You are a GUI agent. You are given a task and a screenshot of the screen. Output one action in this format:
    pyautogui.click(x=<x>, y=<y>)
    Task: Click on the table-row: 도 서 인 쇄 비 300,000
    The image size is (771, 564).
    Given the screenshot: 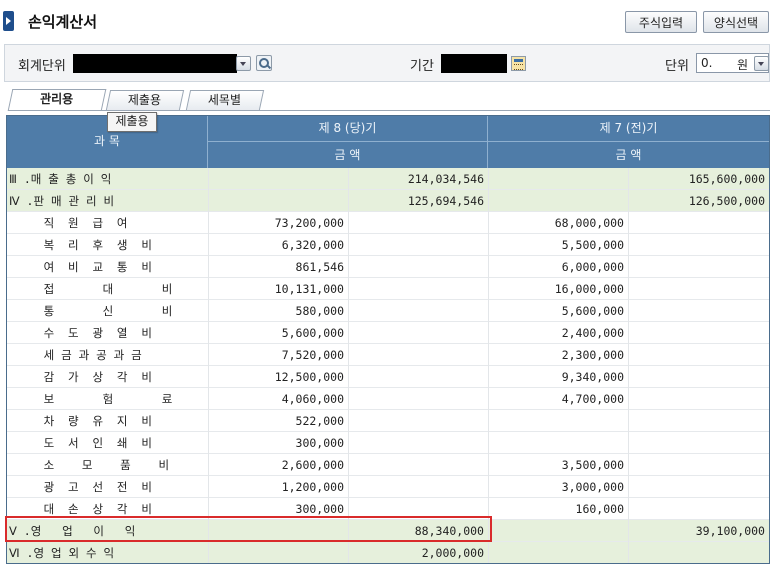 What is the action you would take?
    pyautogui.click(x=388, y=443)
    